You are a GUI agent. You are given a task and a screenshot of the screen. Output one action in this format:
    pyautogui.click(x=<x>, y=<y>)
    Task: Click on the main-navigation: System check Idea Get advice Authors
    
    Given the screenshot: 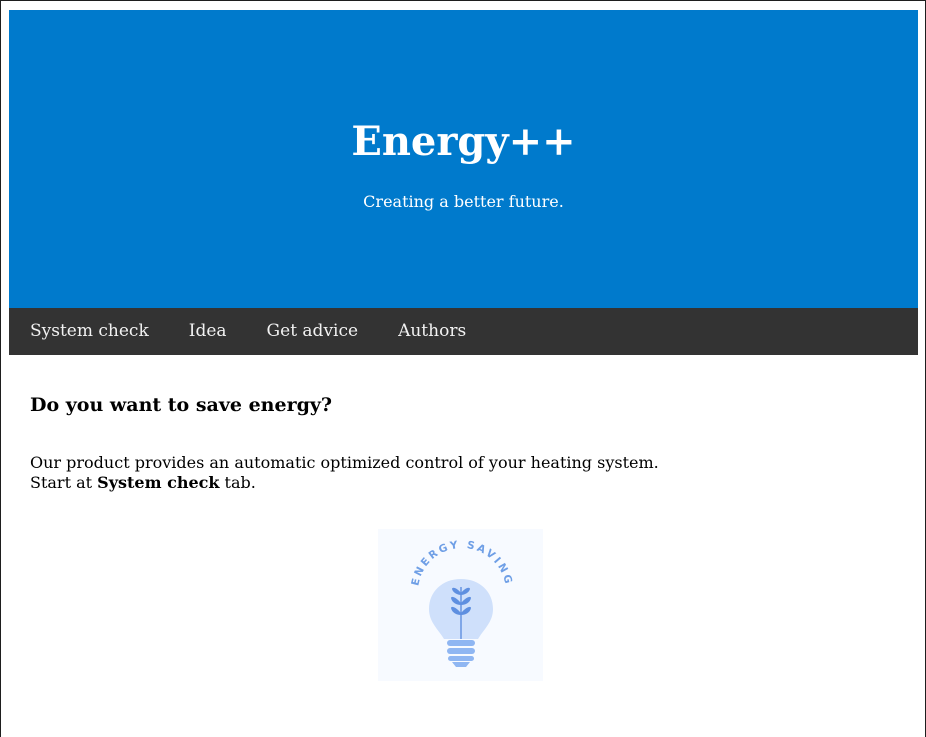 What is the action you would take?
    pyautogui.click(x=463, y=331)
    